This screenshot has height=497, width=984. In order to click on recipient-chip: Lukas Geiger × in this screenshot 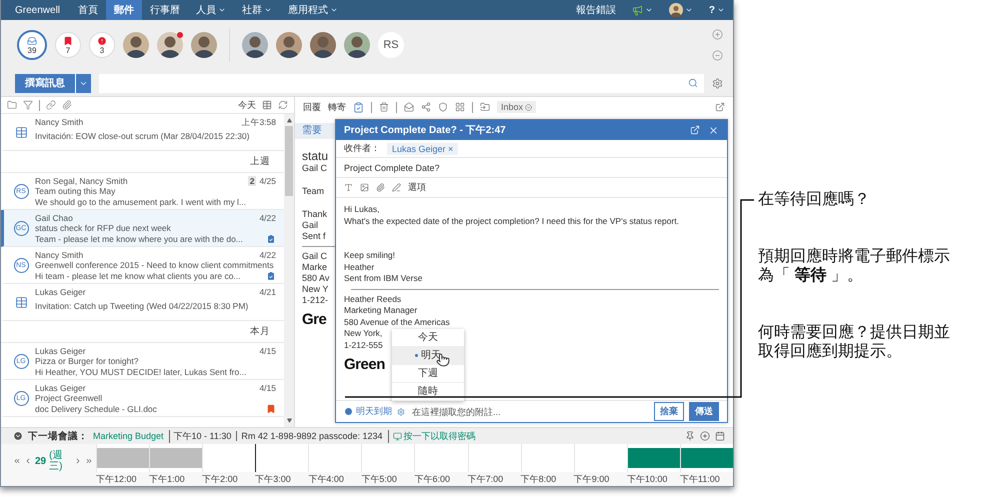, I will do `click(422, 148)`.